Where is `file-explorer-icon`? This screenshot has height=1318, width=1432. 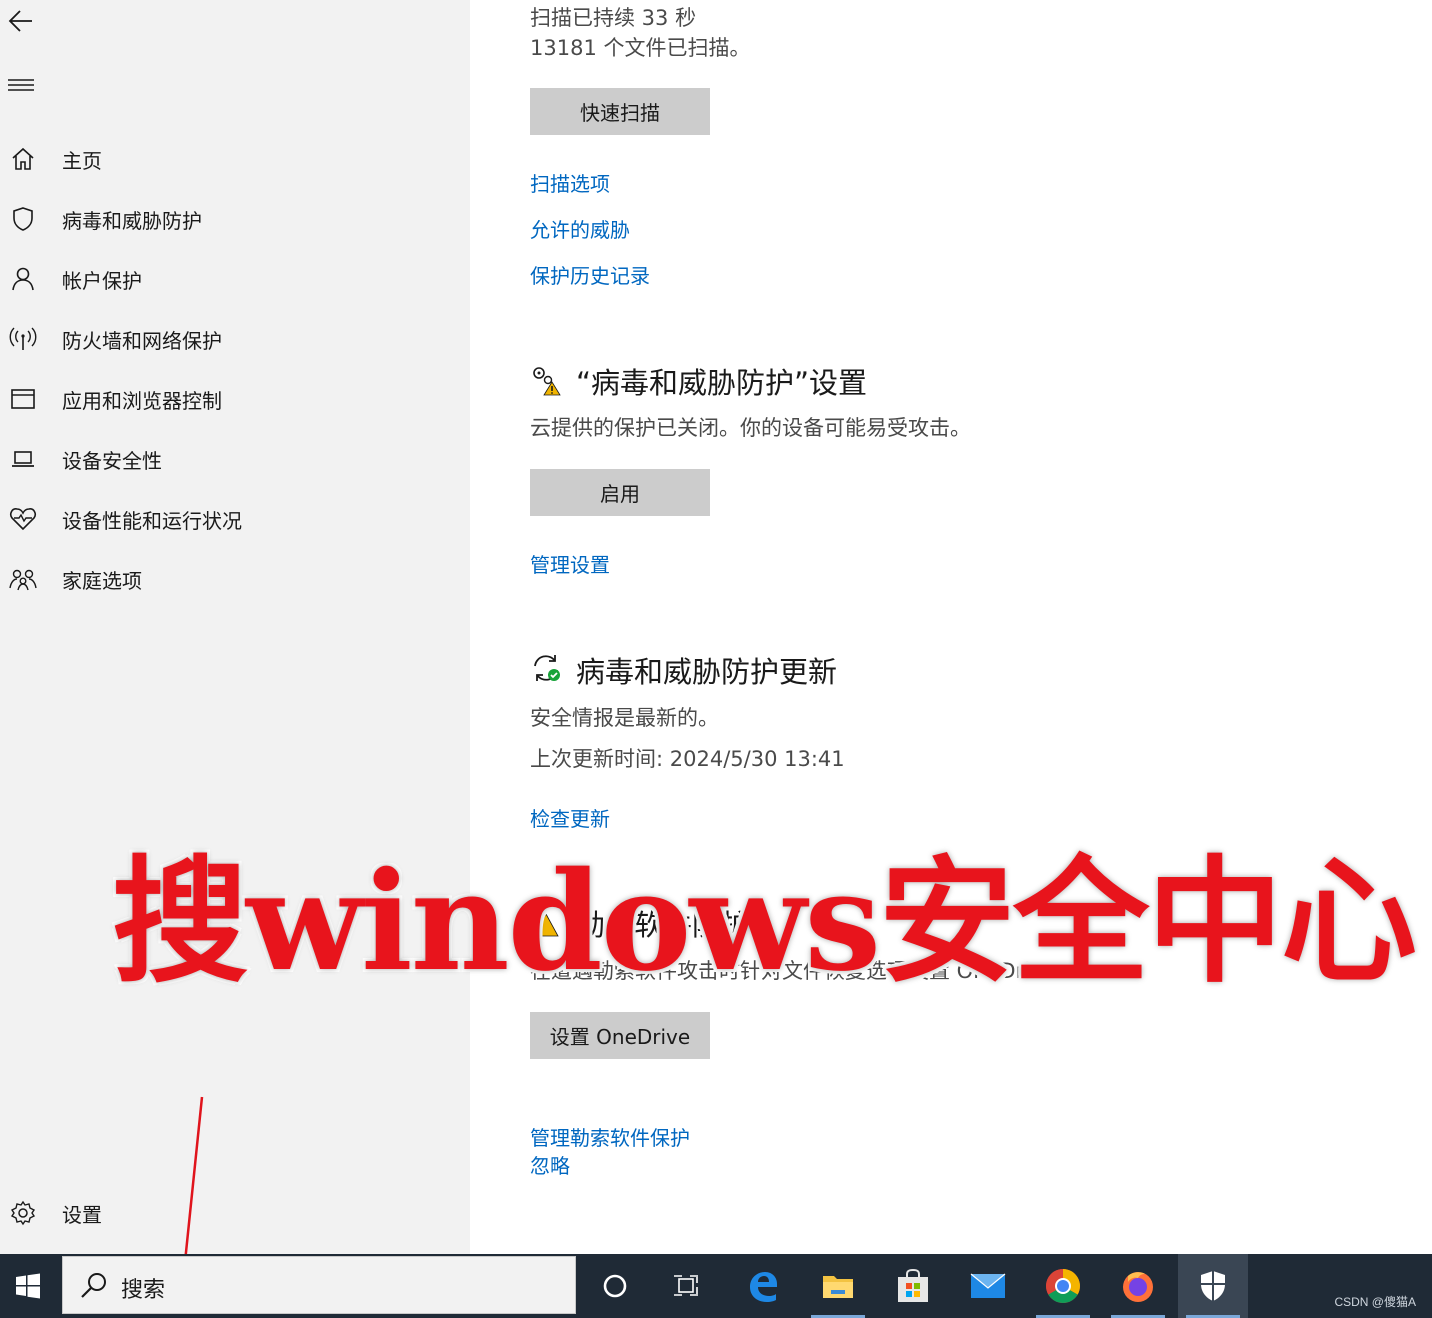
file-explorer-icon is located at coordinates (838, 1287).